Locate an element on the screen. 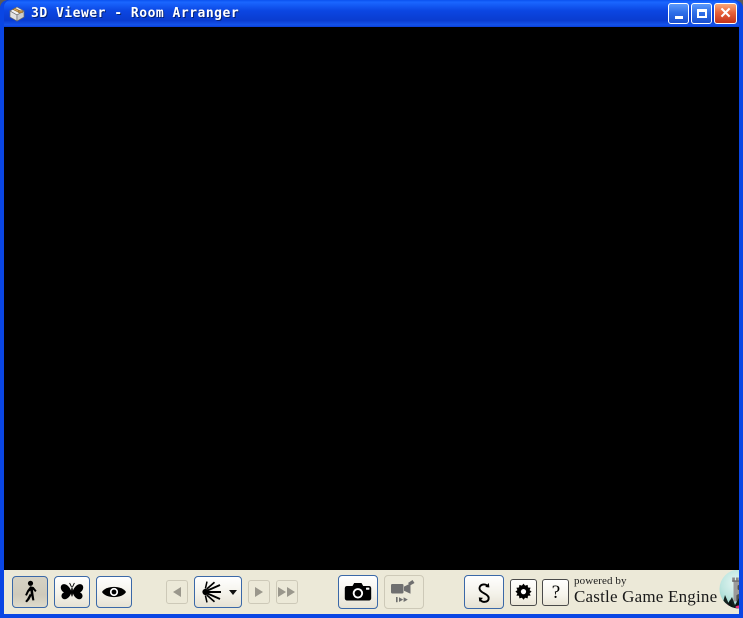 The image size is (743, 618). close-button: ✕ is located at coordinates (725, 13).